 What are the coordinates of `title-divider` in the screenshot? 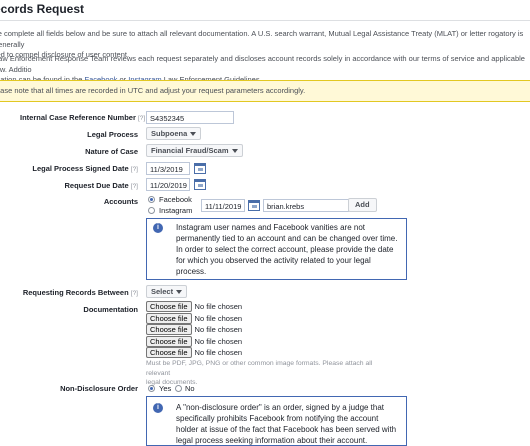 It's located at (265, 20).